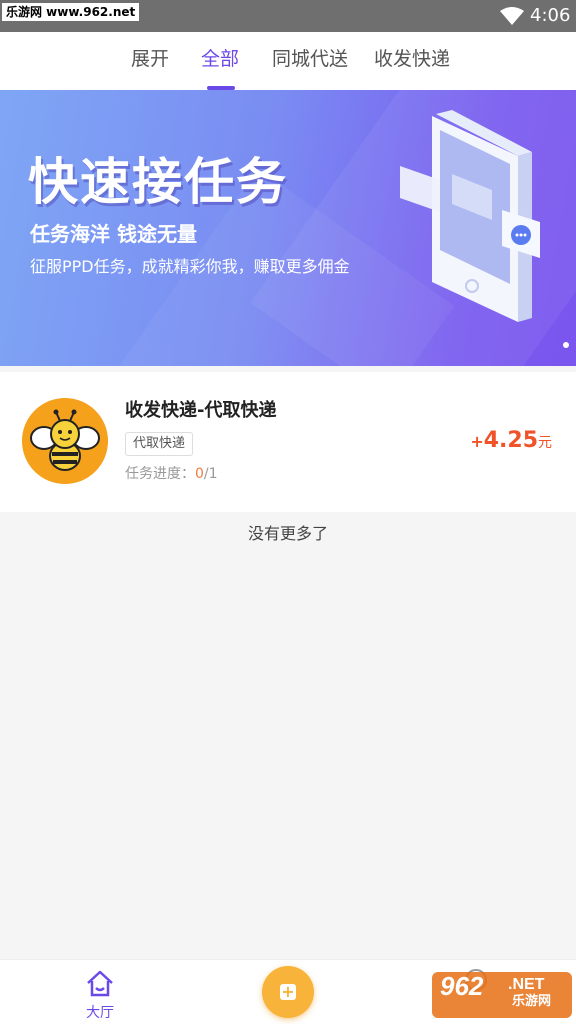 This screenshot has height=1024, width=576. Describe the element at coordinates (287, 533) in the screenshot. I see `list-end-text: 没有更多了` at that location.